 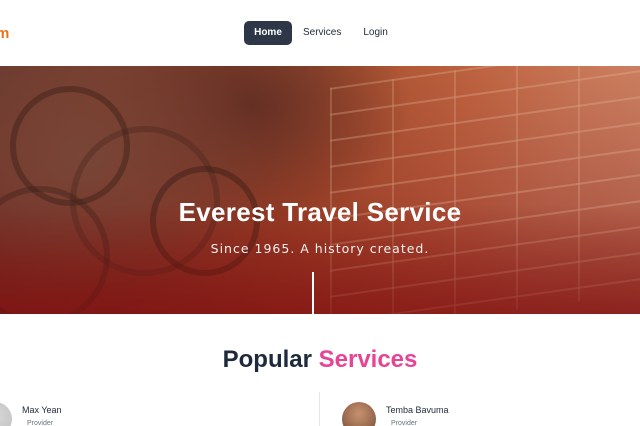 What do you see at coordinates (5, 33) in the screenshot?
I see `brand-logo: m` at bounding box center [5, 33].